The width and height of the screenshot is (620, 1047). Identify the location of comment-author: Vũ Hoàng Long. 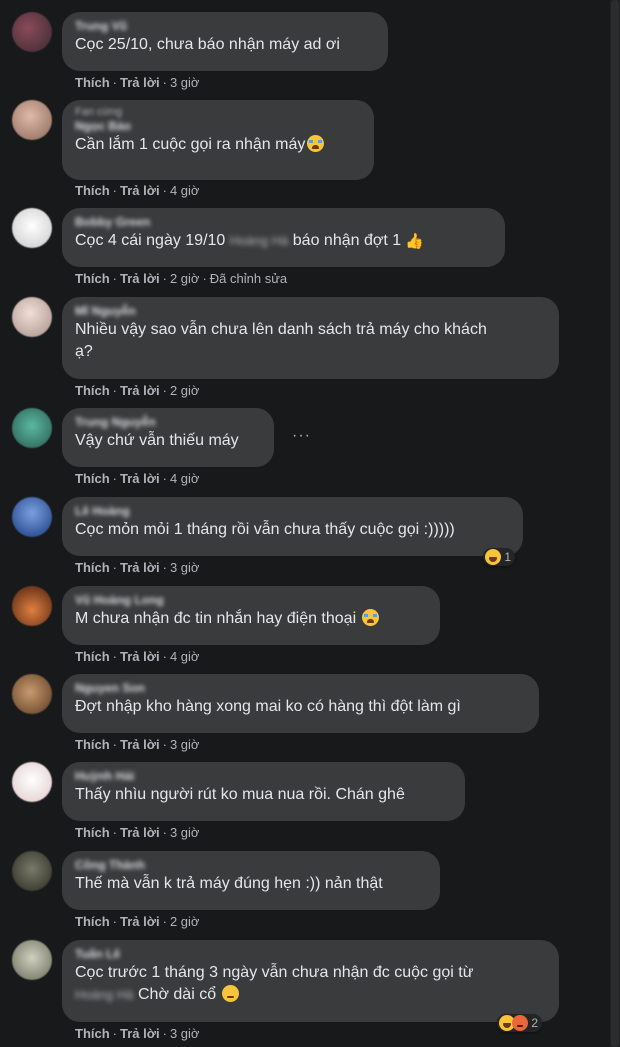
(251, 600).